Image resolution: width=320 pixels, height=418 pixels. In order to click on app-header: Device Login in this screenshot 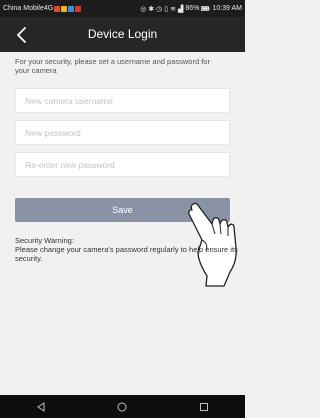, I will do `click(122, 34)`.